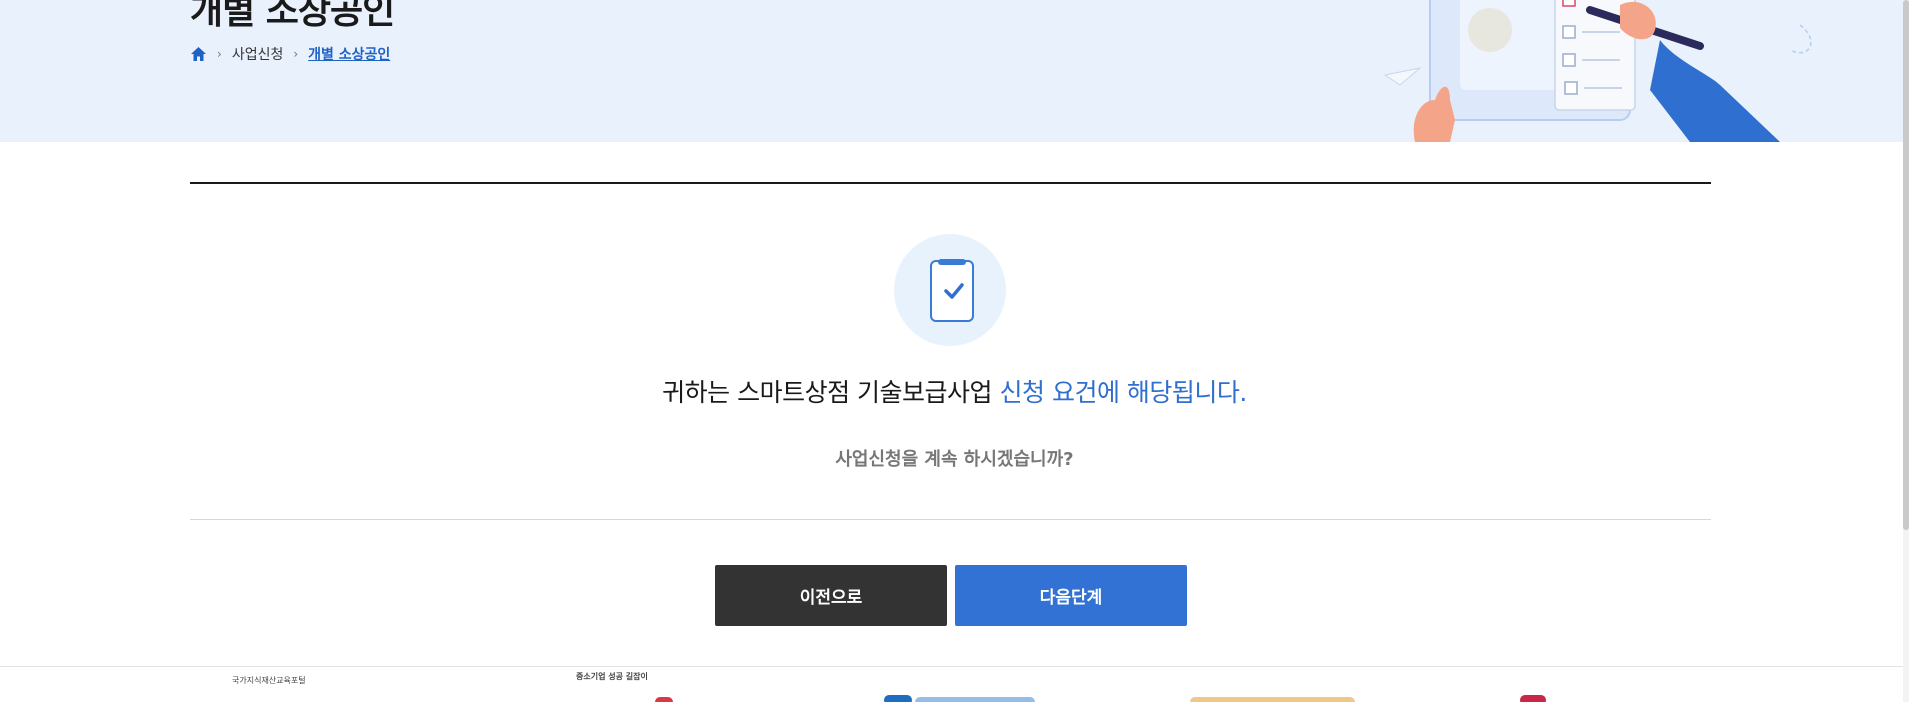 The image size is (1909, 702). I want to click on section-divider-top, so click(950, 183).